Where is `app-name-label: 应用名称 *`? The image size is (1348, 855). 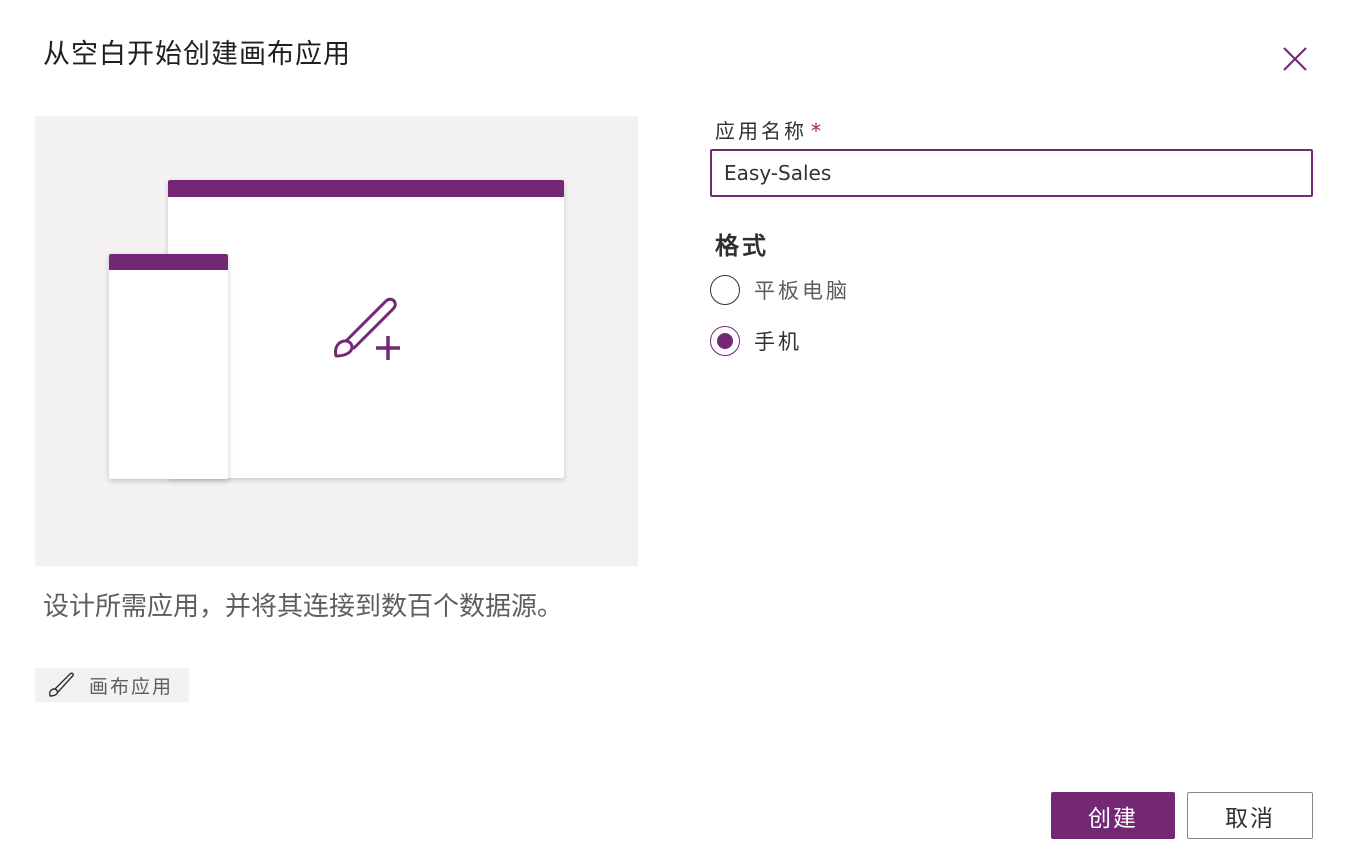
app-name-label: 应用名称 * is located at coordinates (769, 129).